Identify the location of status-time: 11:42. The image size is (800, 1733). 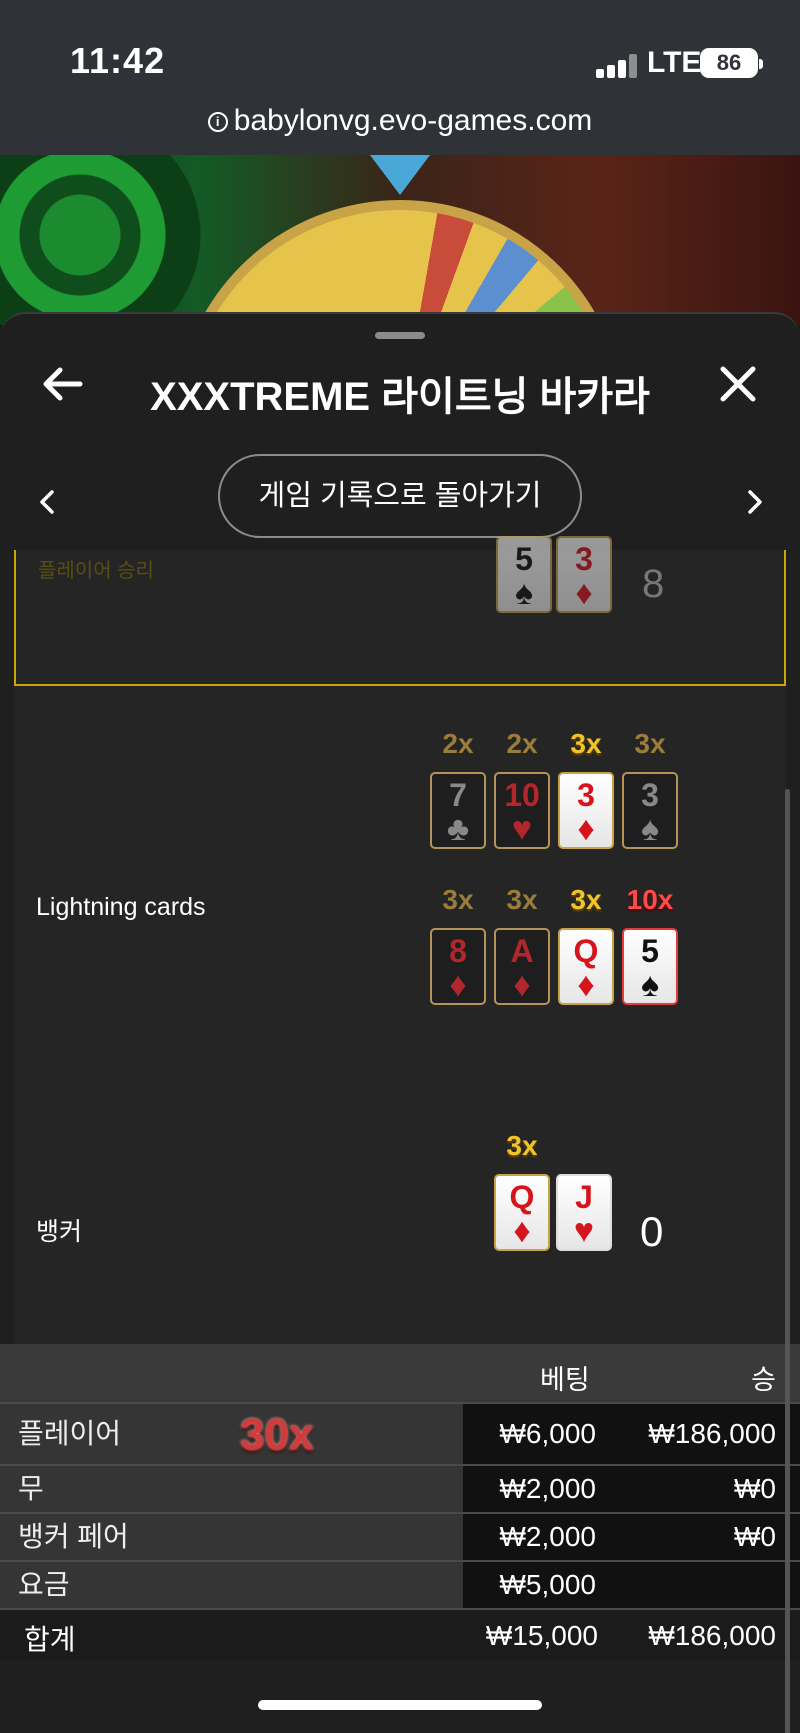
(118, 60).